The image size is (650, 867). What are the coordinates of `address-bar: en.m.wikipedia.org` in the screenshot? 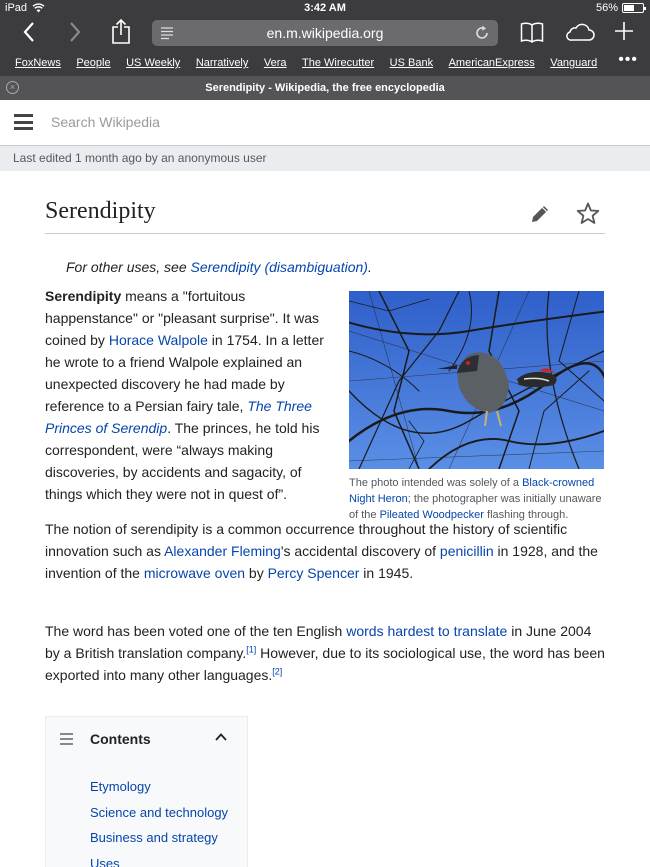 It's located at (325, 33).